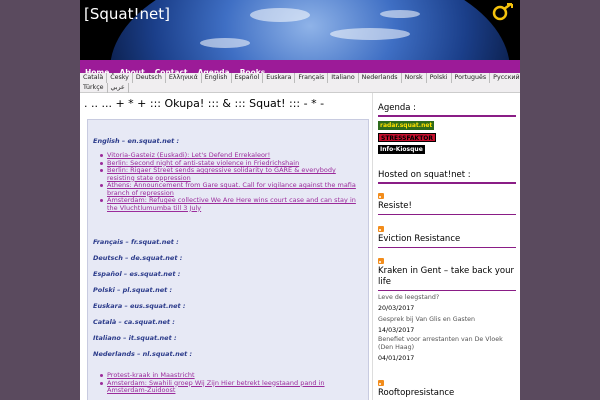 This screenshot has height=400, width=600. Describe the element at coordinates (471, 78) in the screenshot. I see `lang-link: Português` at that location.